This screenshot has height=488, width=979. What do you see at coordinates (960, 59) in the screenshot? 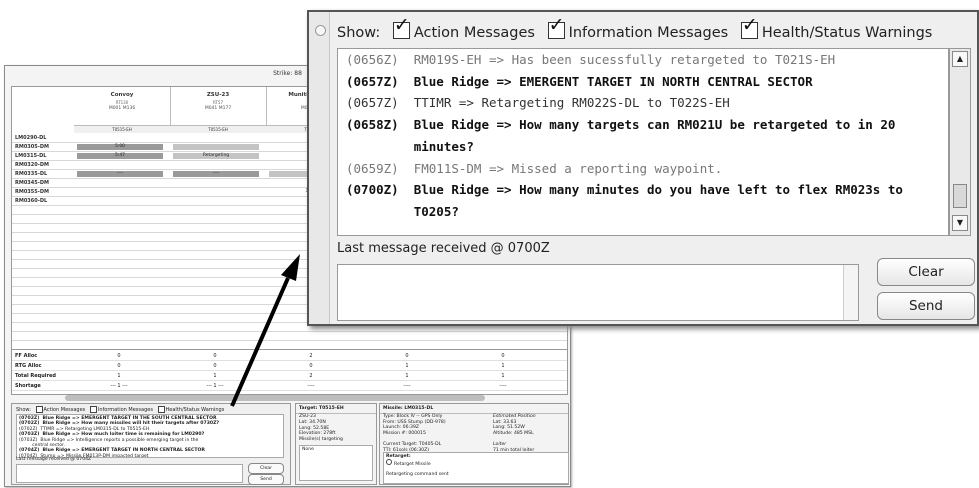
I see `scroll-up-icon: ▲` at bounding box center [960, 59].